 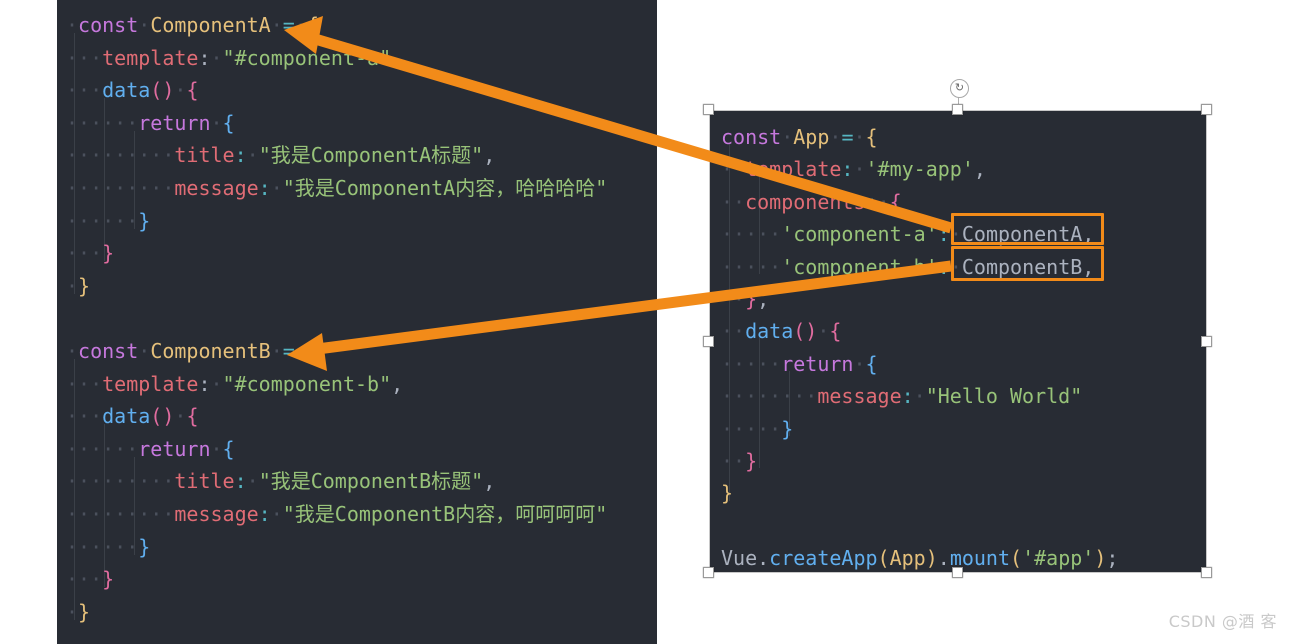 What do you see at coordinates (1028, 266) in the screenshot?
I see `value-componentb: ComponentB,` at bounding box center [1028, 266].